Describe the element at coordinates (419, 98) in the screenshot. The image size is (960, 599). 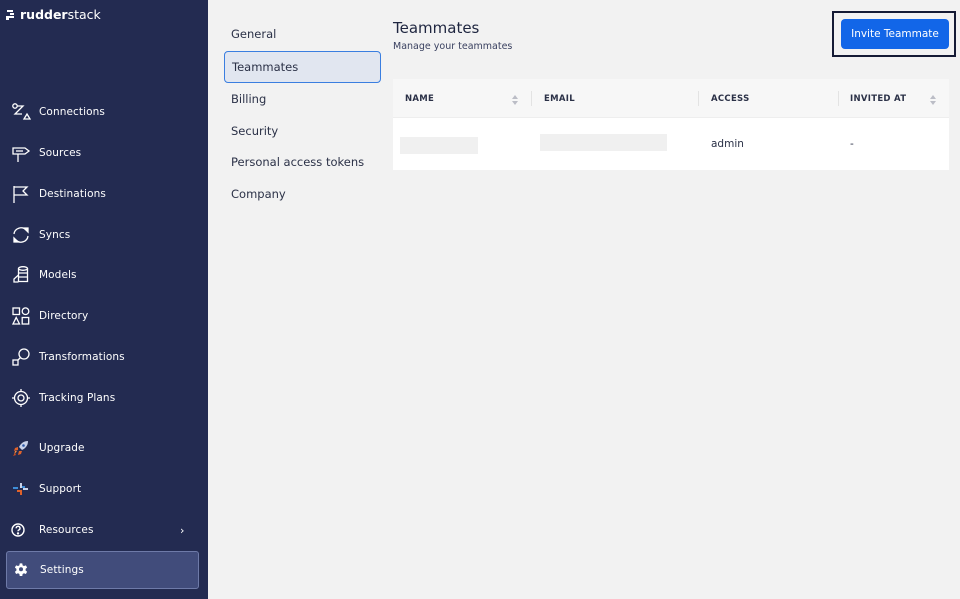
I see `column-header-name: NAME` at that location.